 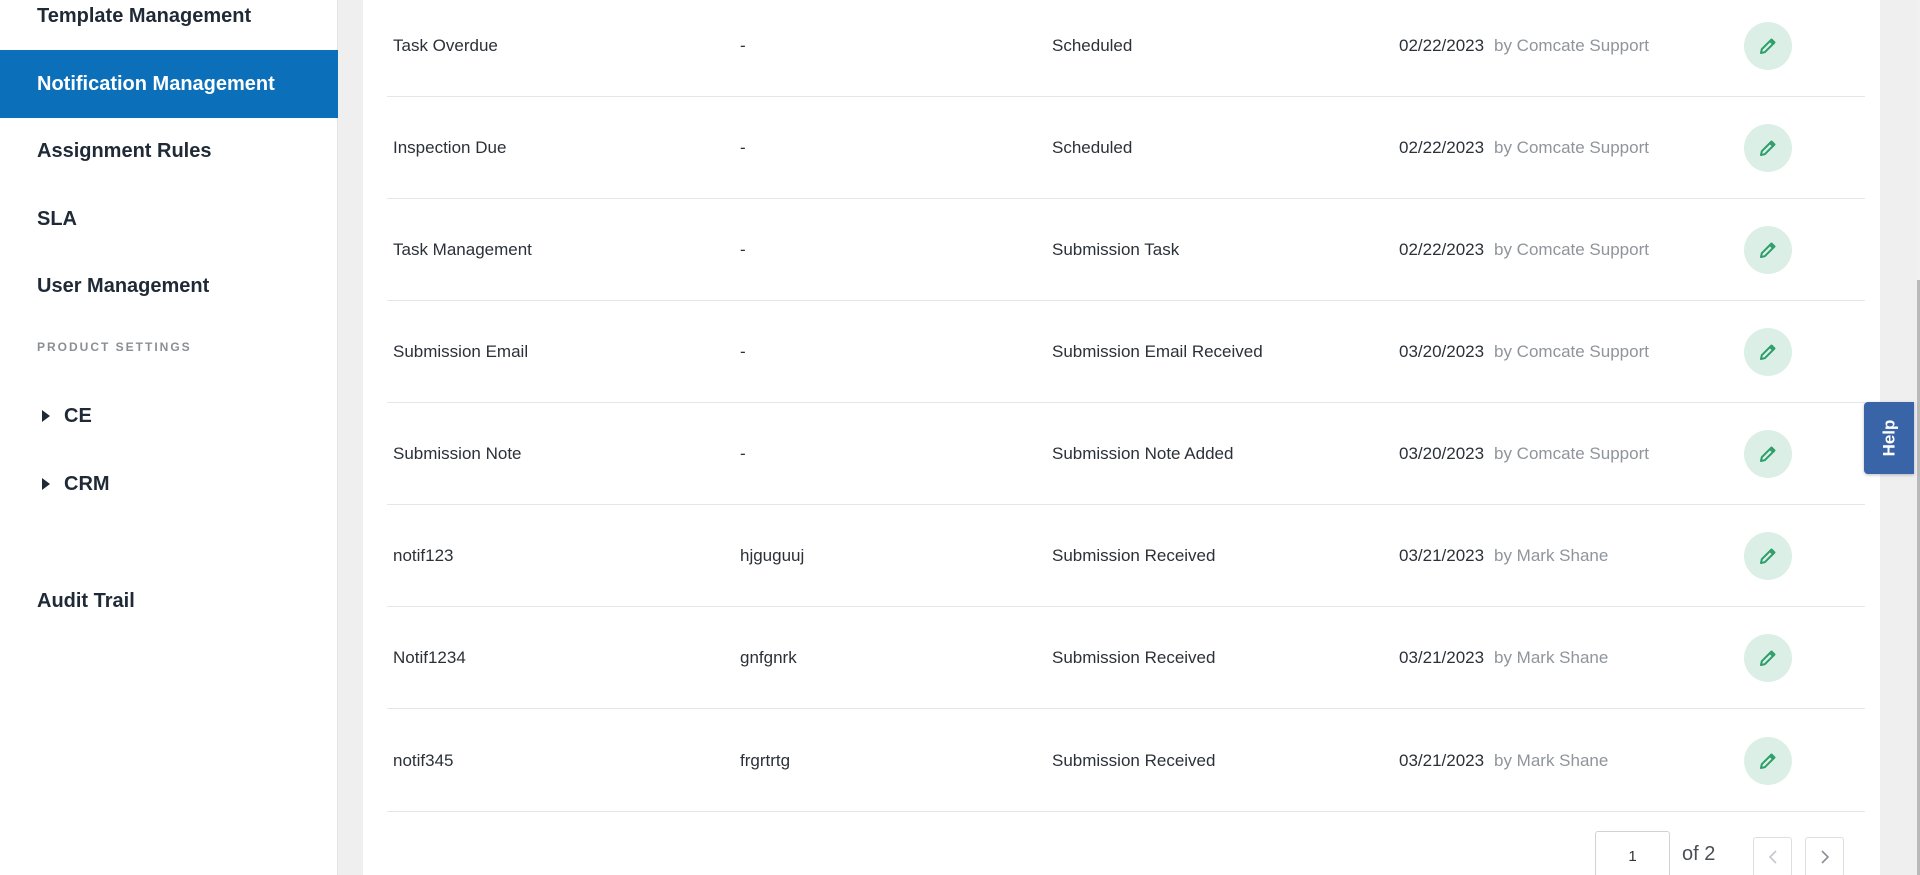 What do you see at coordinates (462, 249) in the screenshot?
I see `notification-name: Task Management` at bounding box center [462, 249].